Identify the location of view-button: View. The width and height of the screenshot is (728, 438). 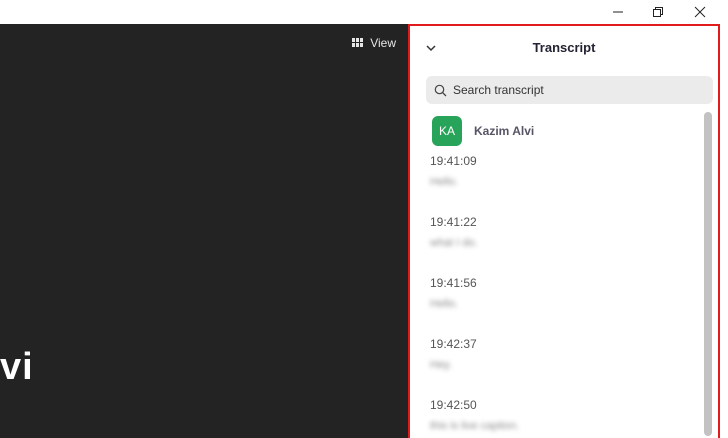
(374, 43).